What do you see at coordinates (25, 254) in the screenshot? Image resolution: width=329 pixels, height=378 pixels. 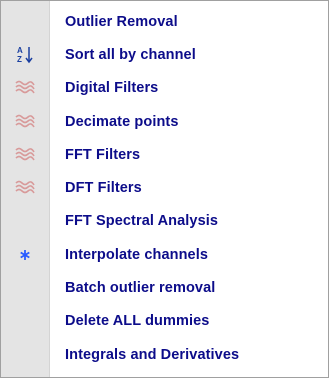 I see `asterisk-icon` at bounding box center [25, 254].